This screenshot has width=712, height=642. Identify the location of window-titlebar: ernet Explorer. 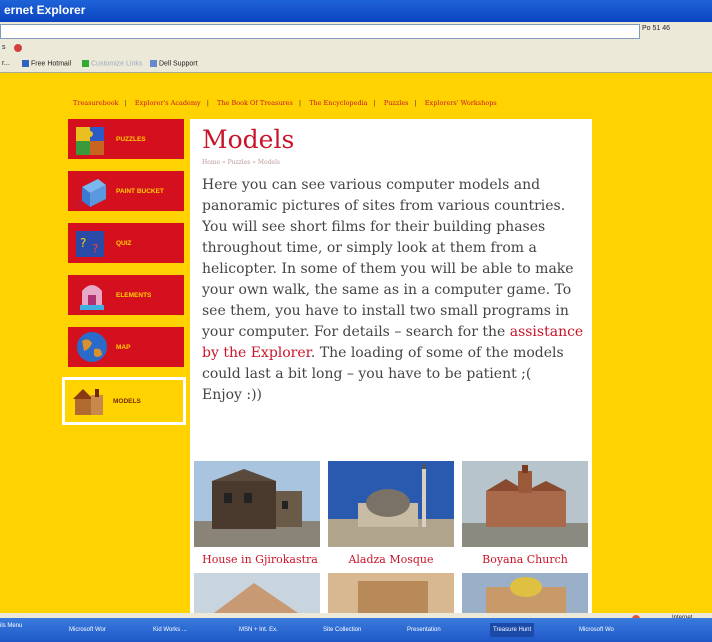
(356, 11).